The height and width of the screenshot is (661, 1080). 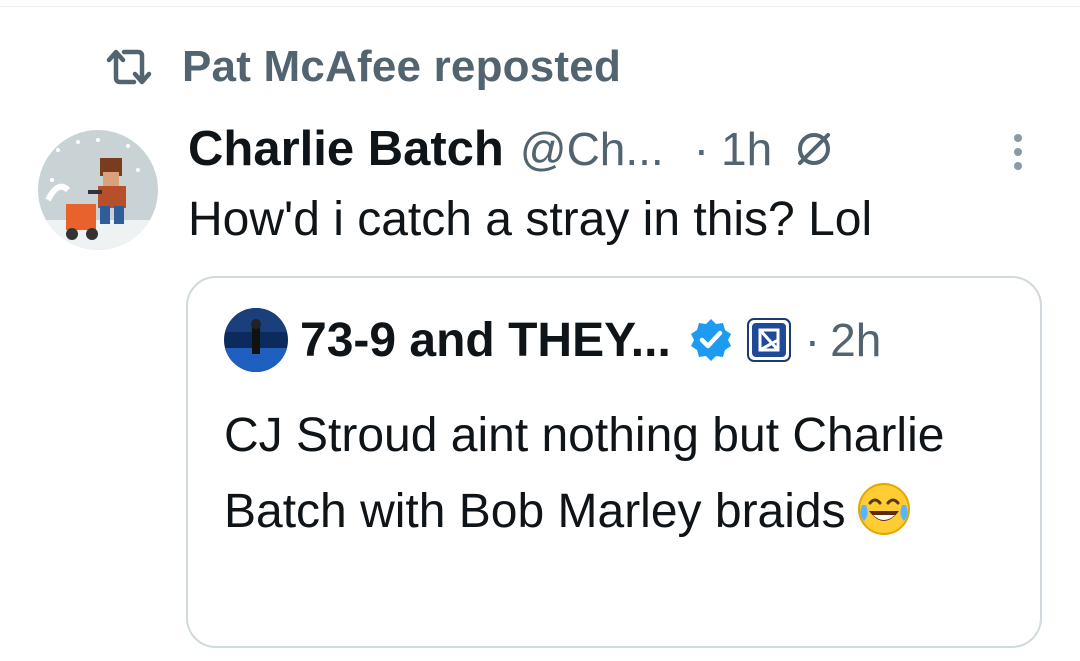 What do you see at coordinates (530, 219) in the screenshot?
I see `tweet-text: How'd i catch a stray in this? Lol` at bounding box center [530, 219].